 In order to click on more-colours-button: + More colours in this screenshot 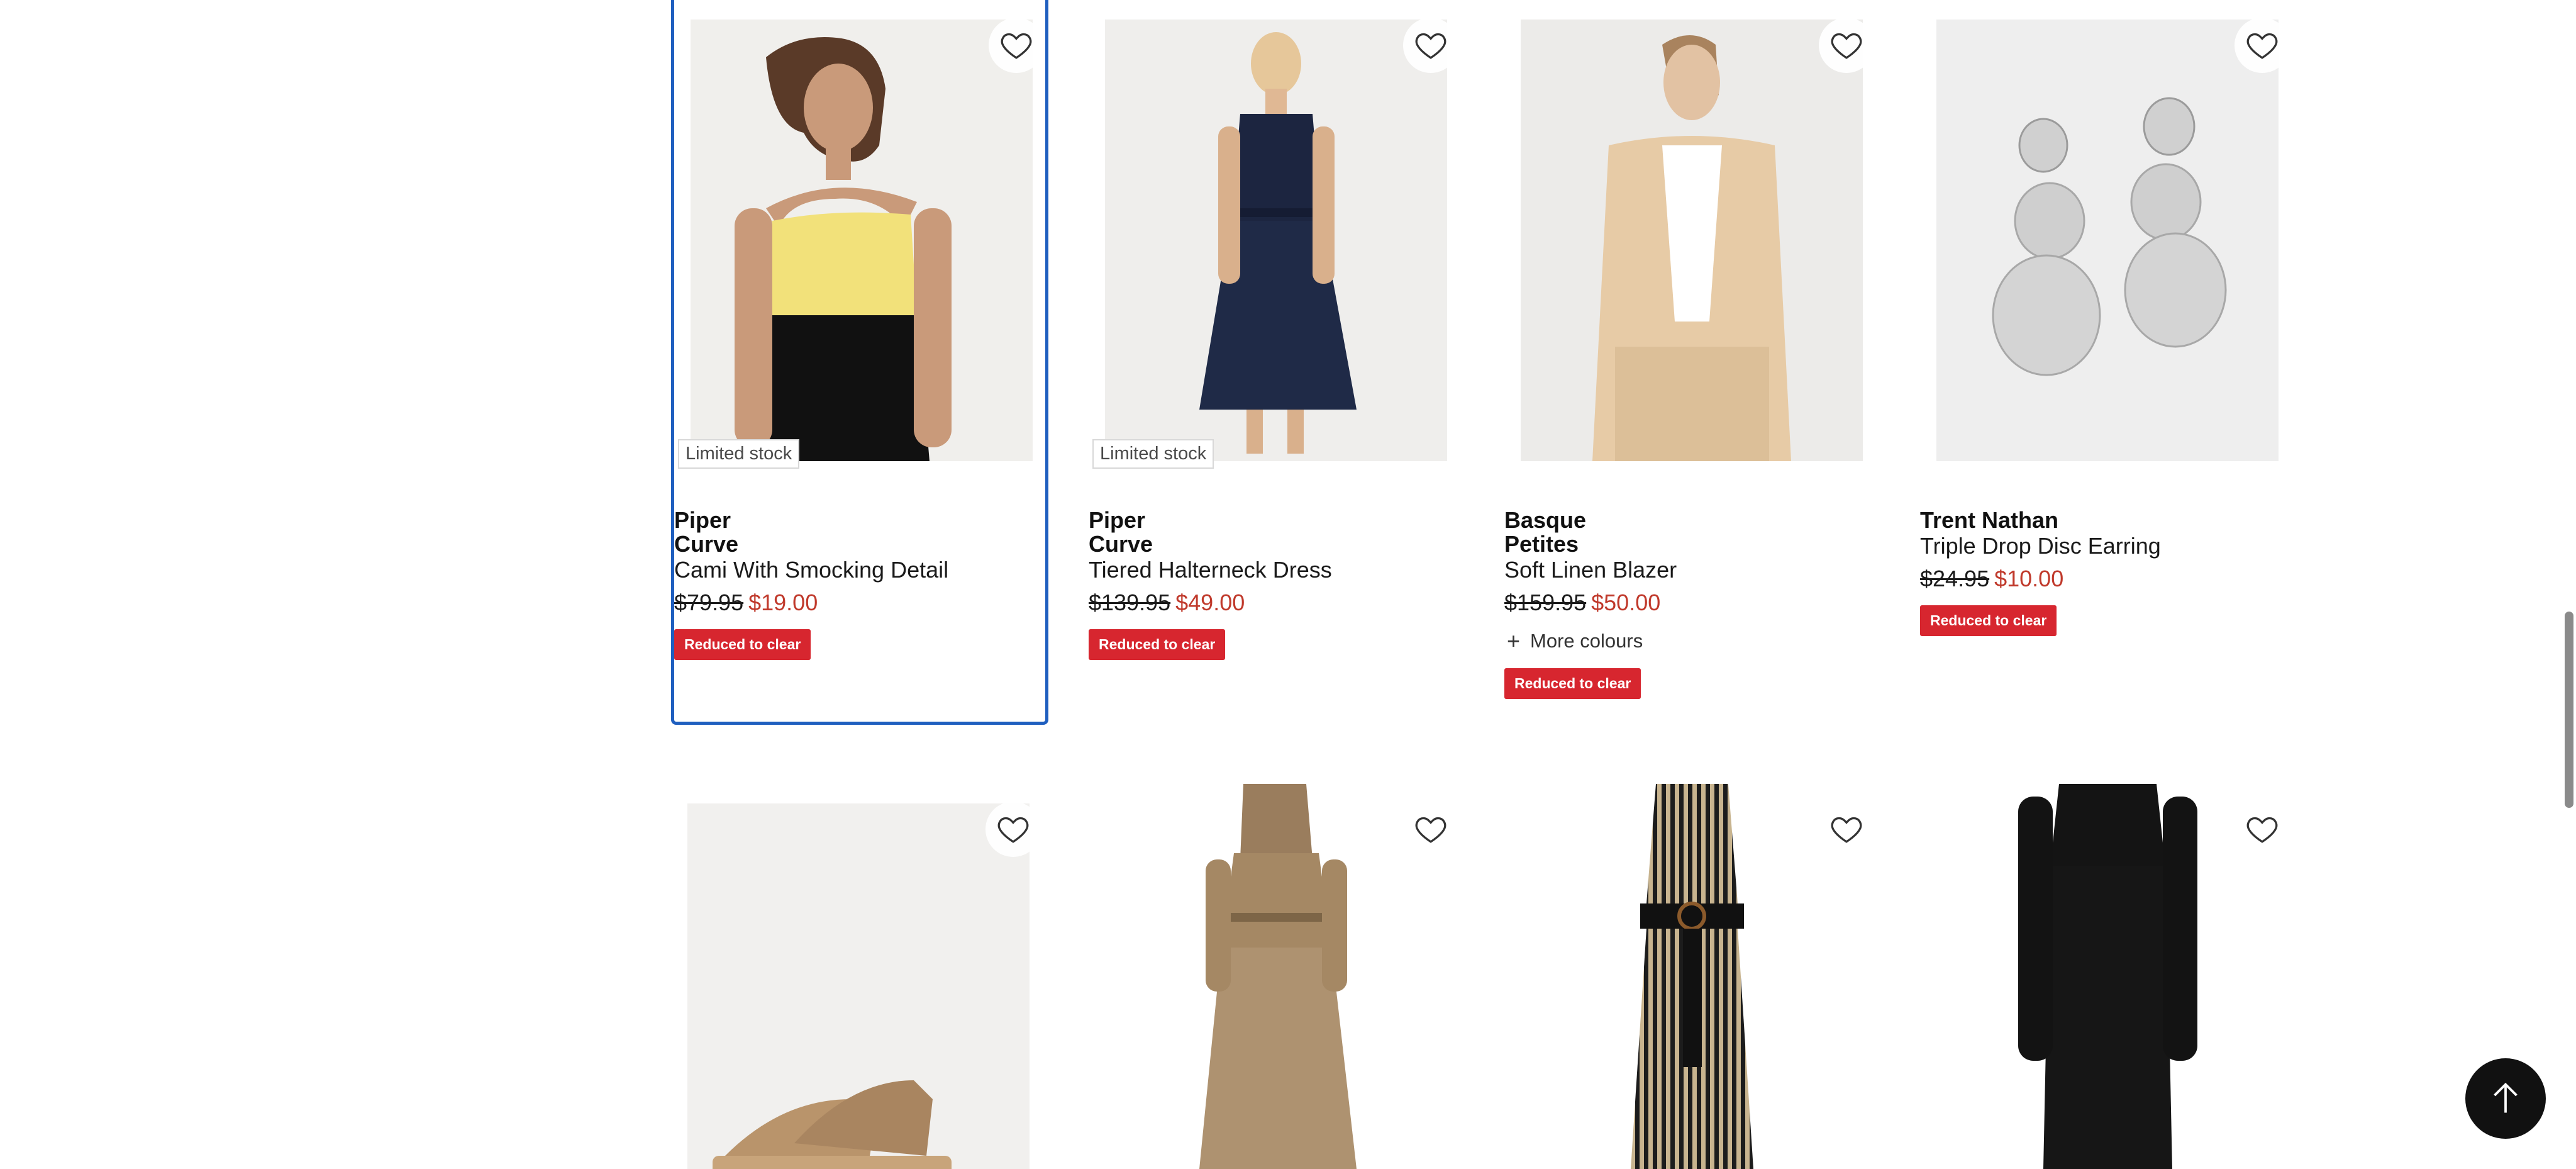, I will do `click(1693, 641)`.